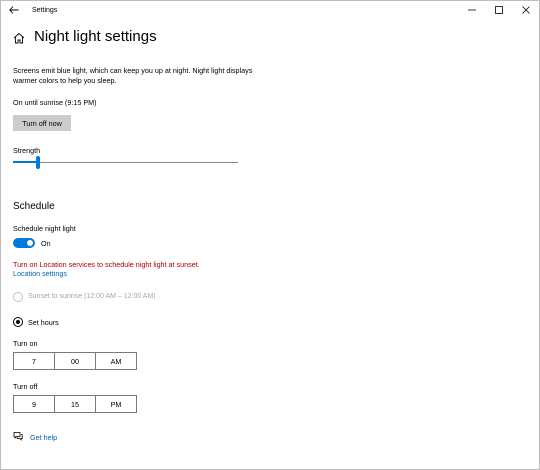  I want to click on maximize-icon, so click(498, 10).